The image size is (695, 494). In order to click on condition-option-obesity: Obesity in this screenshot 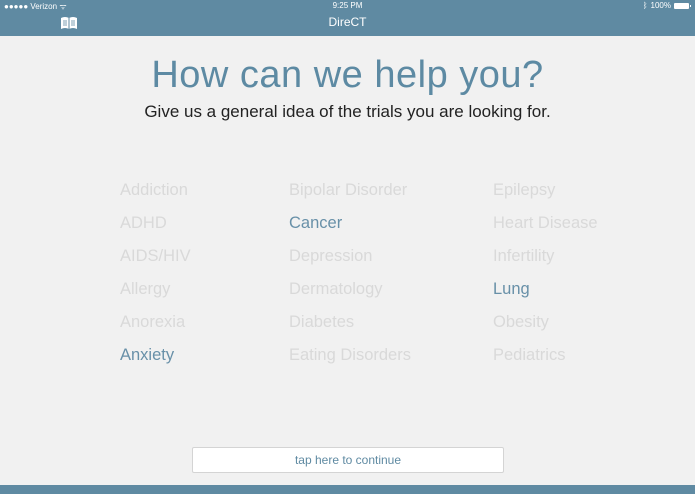, I will do `click(545, 328)`.